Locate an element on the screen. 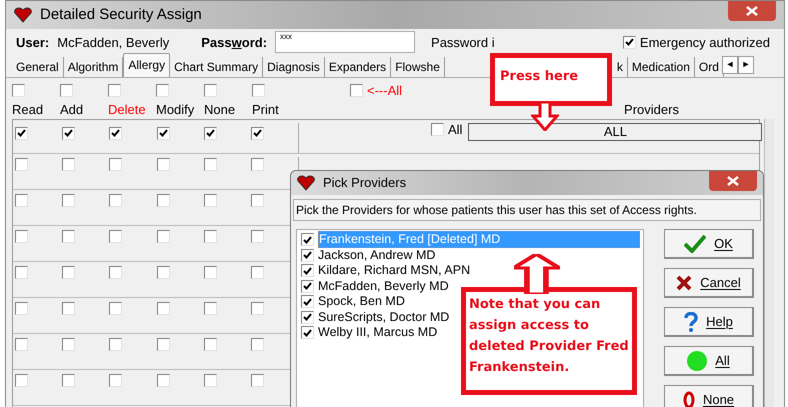 The image size is (788, 407). dialog-button: None is located at coordinates (709, 396).